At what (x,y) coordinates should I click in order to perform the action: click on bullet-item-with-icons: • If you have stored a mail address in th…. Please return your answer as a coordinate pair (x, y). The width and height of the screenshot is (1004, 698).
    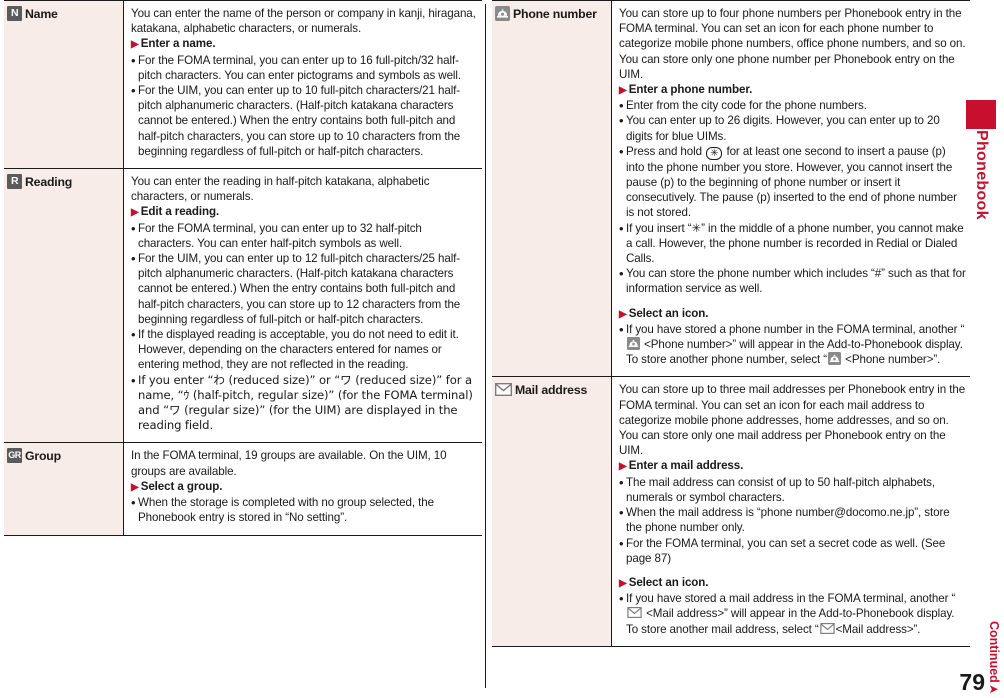
    Looking at the image, I should click on (787, 613).